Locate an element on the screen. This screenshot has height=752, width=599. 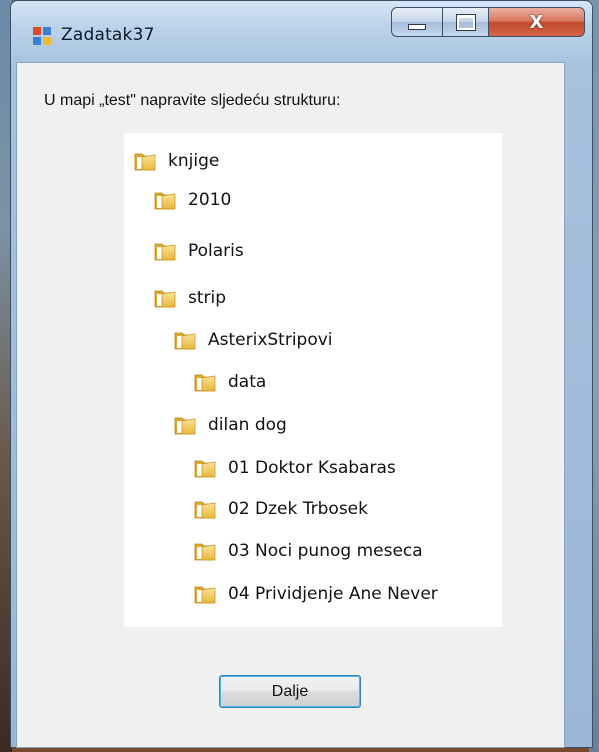
tree-item-label: knjige is located at coordinates (194, 161).